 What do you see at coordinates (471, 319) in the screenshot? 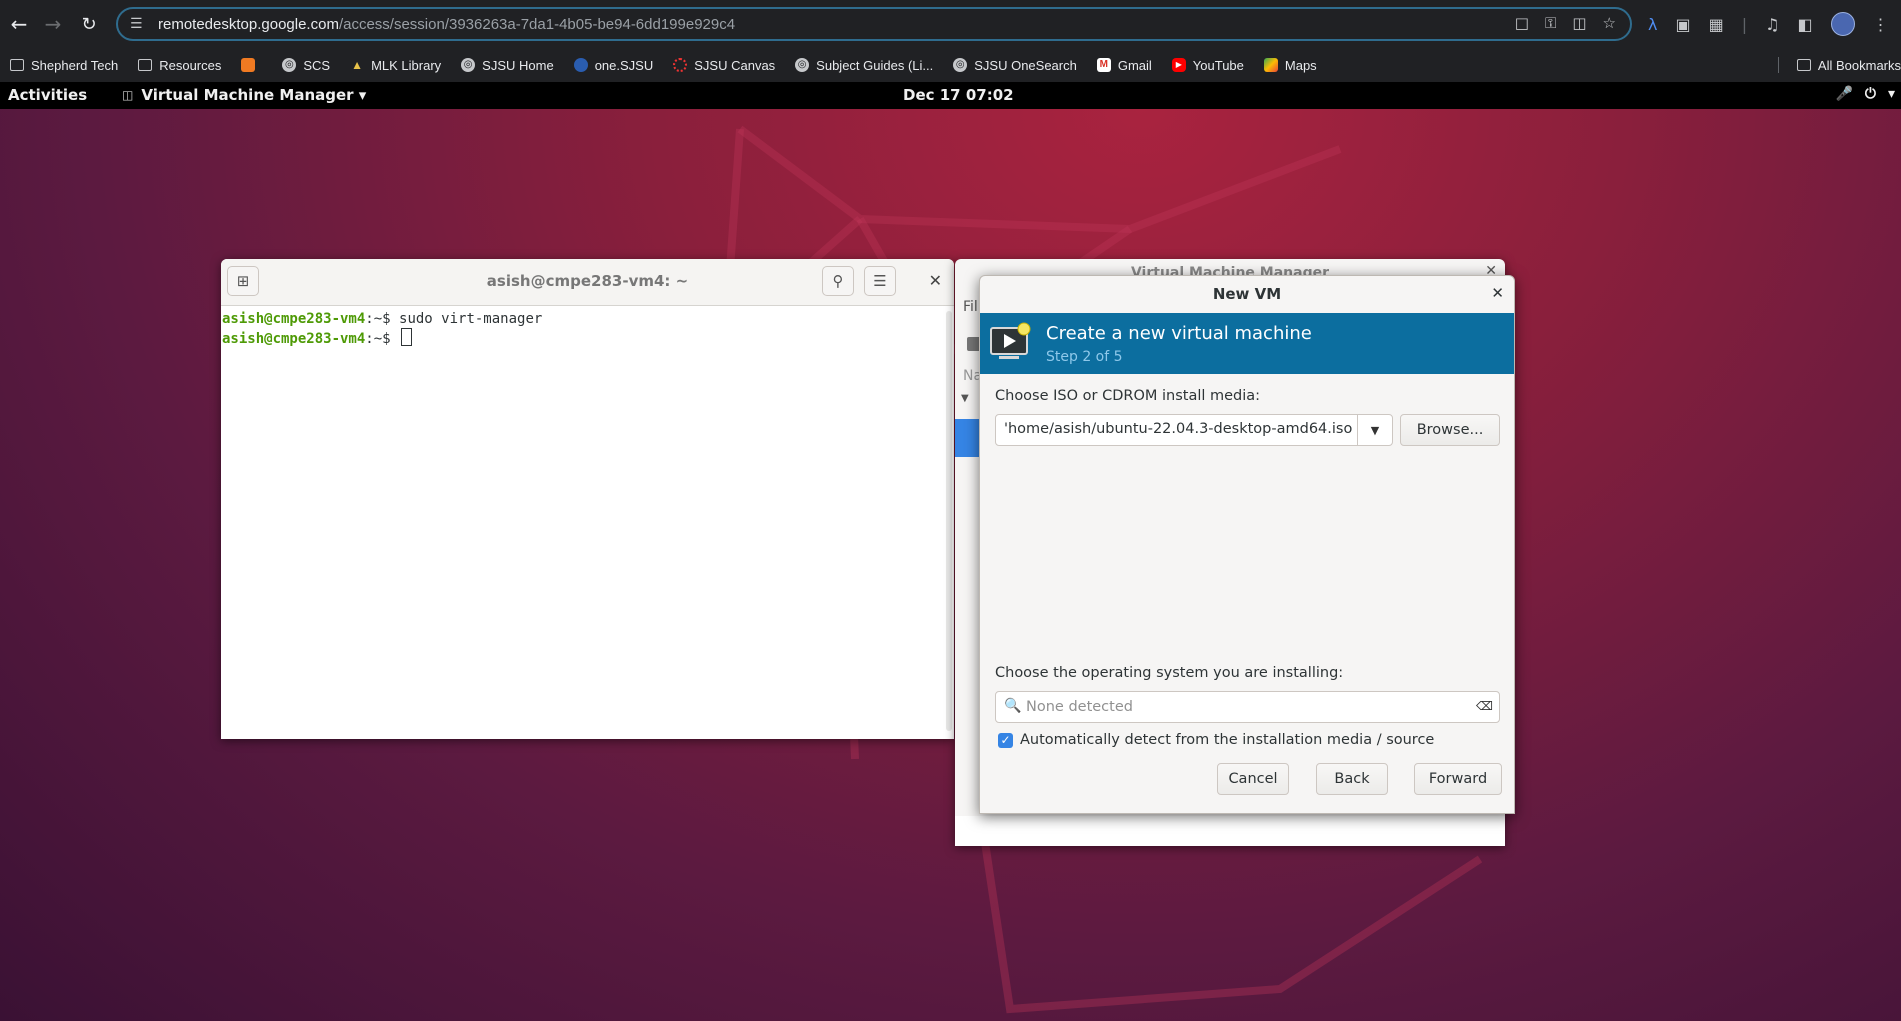
I see `command-text: sudo virt-manager` at bounding box center [471, 319].